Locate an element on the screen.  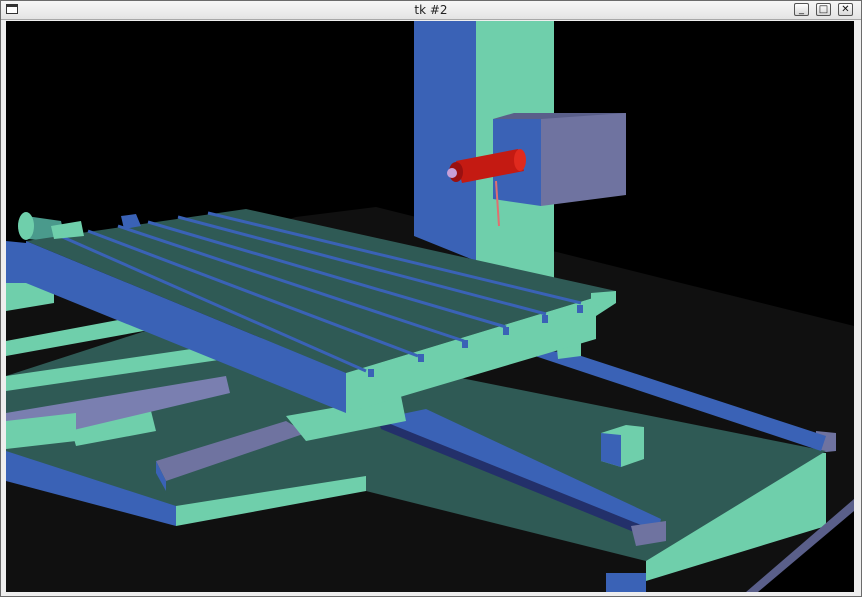
close-button: ✕ is located at coordinates (845, 9).